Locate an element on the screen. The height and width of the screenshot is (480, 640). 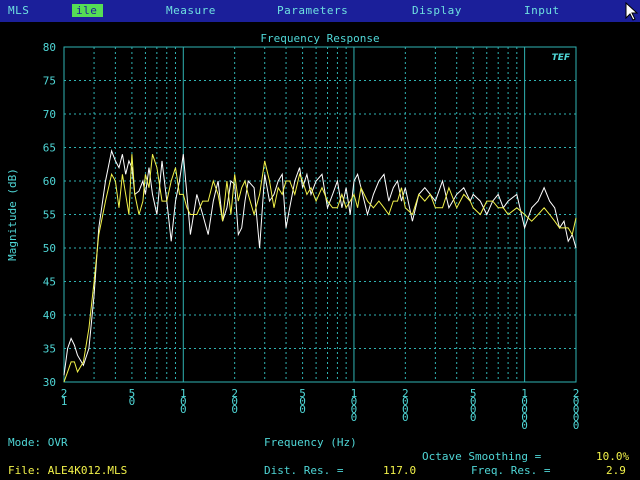
freq-res-label: Freq. Res. = is located at coordinates (511, 470).